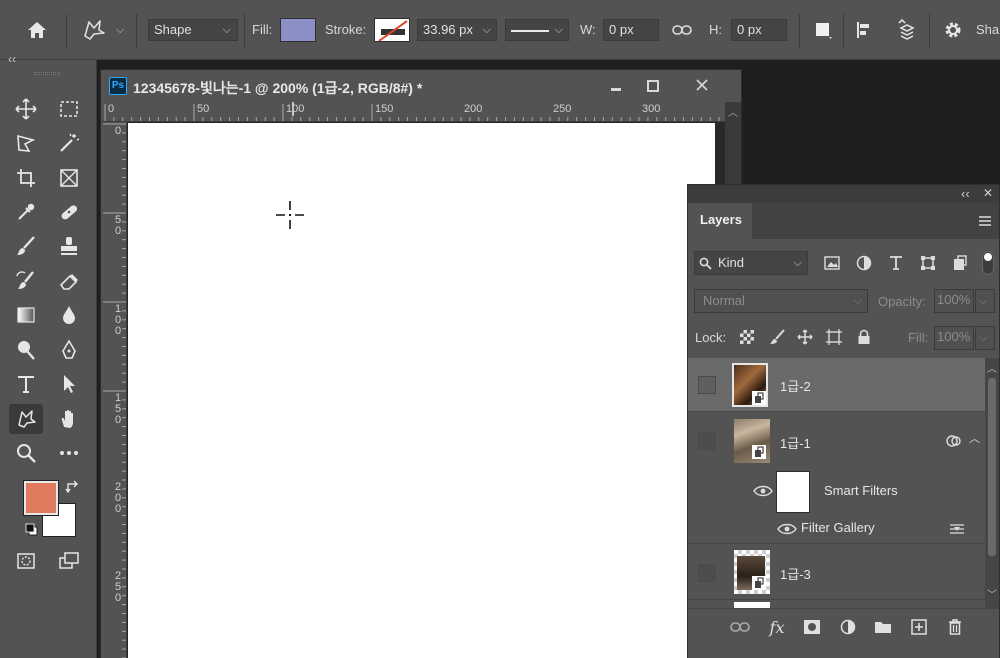 This screenshot has height=658, width=1000. What do you see at coordinates (919, 627) in the screenshot?
I see `new-layer-icon` at bounding box center [919, 627].